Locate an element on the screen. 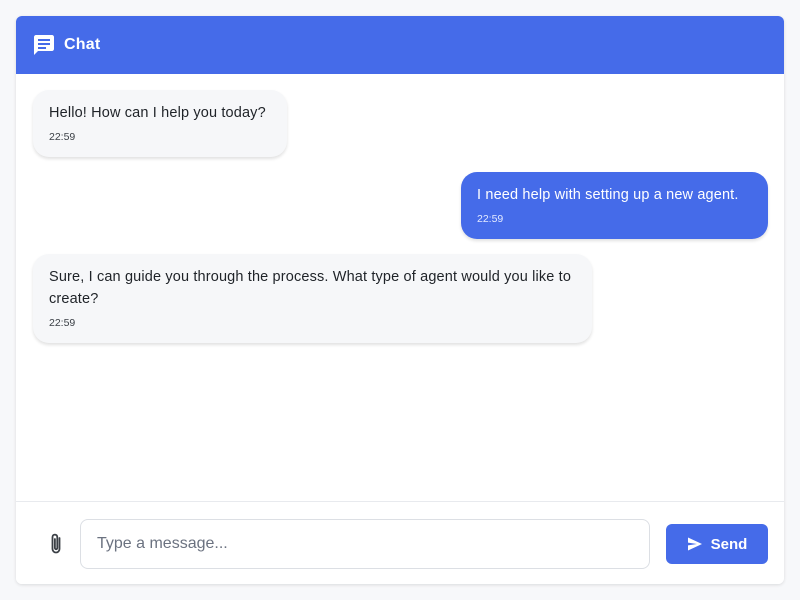 This screenshot has height=600, width=800. message-input is located at coordinates (365, 544).